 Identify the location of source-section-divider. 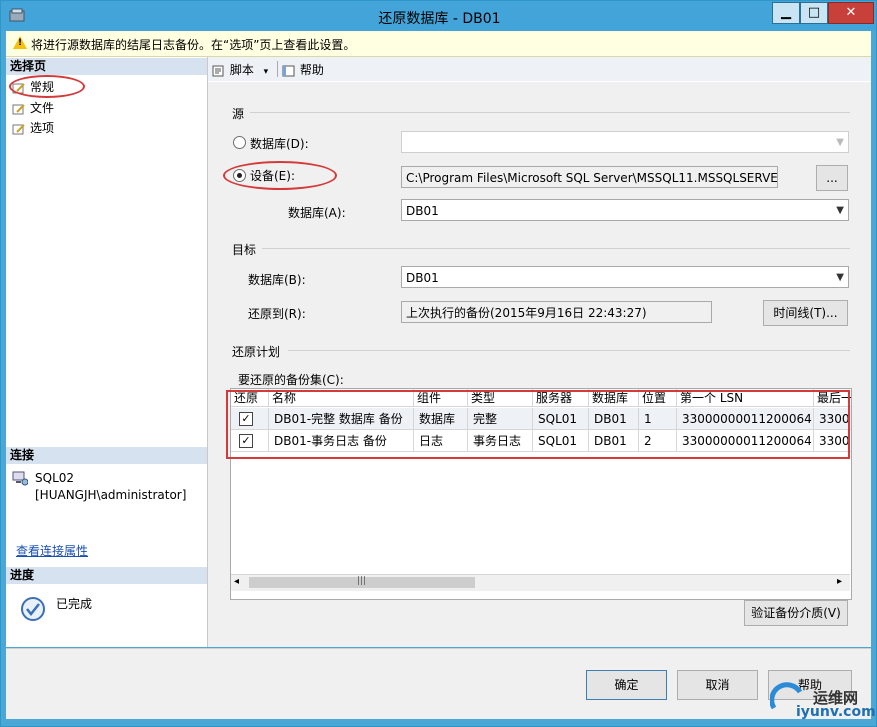
(550, 112).